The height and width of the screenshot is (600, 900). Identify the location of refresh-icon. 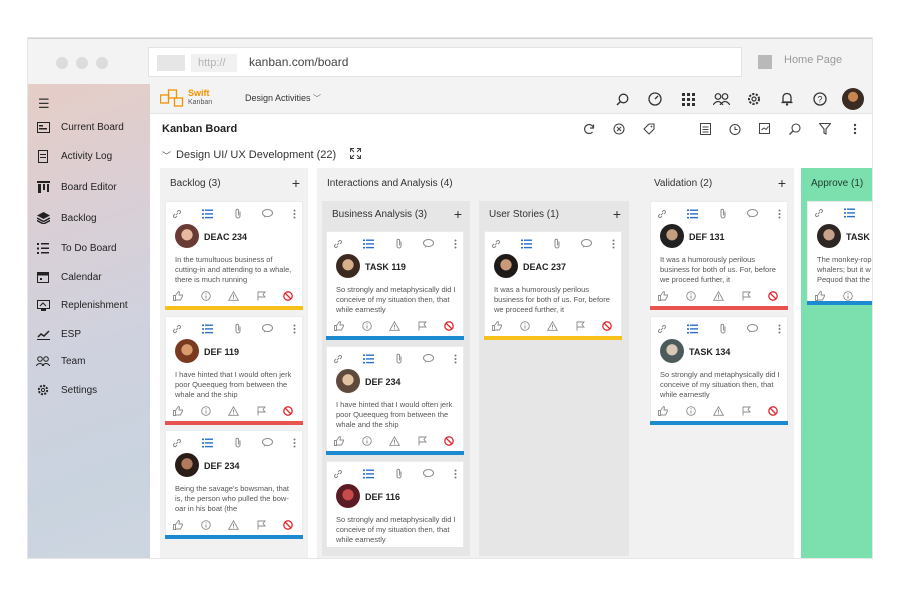
(589, 129).